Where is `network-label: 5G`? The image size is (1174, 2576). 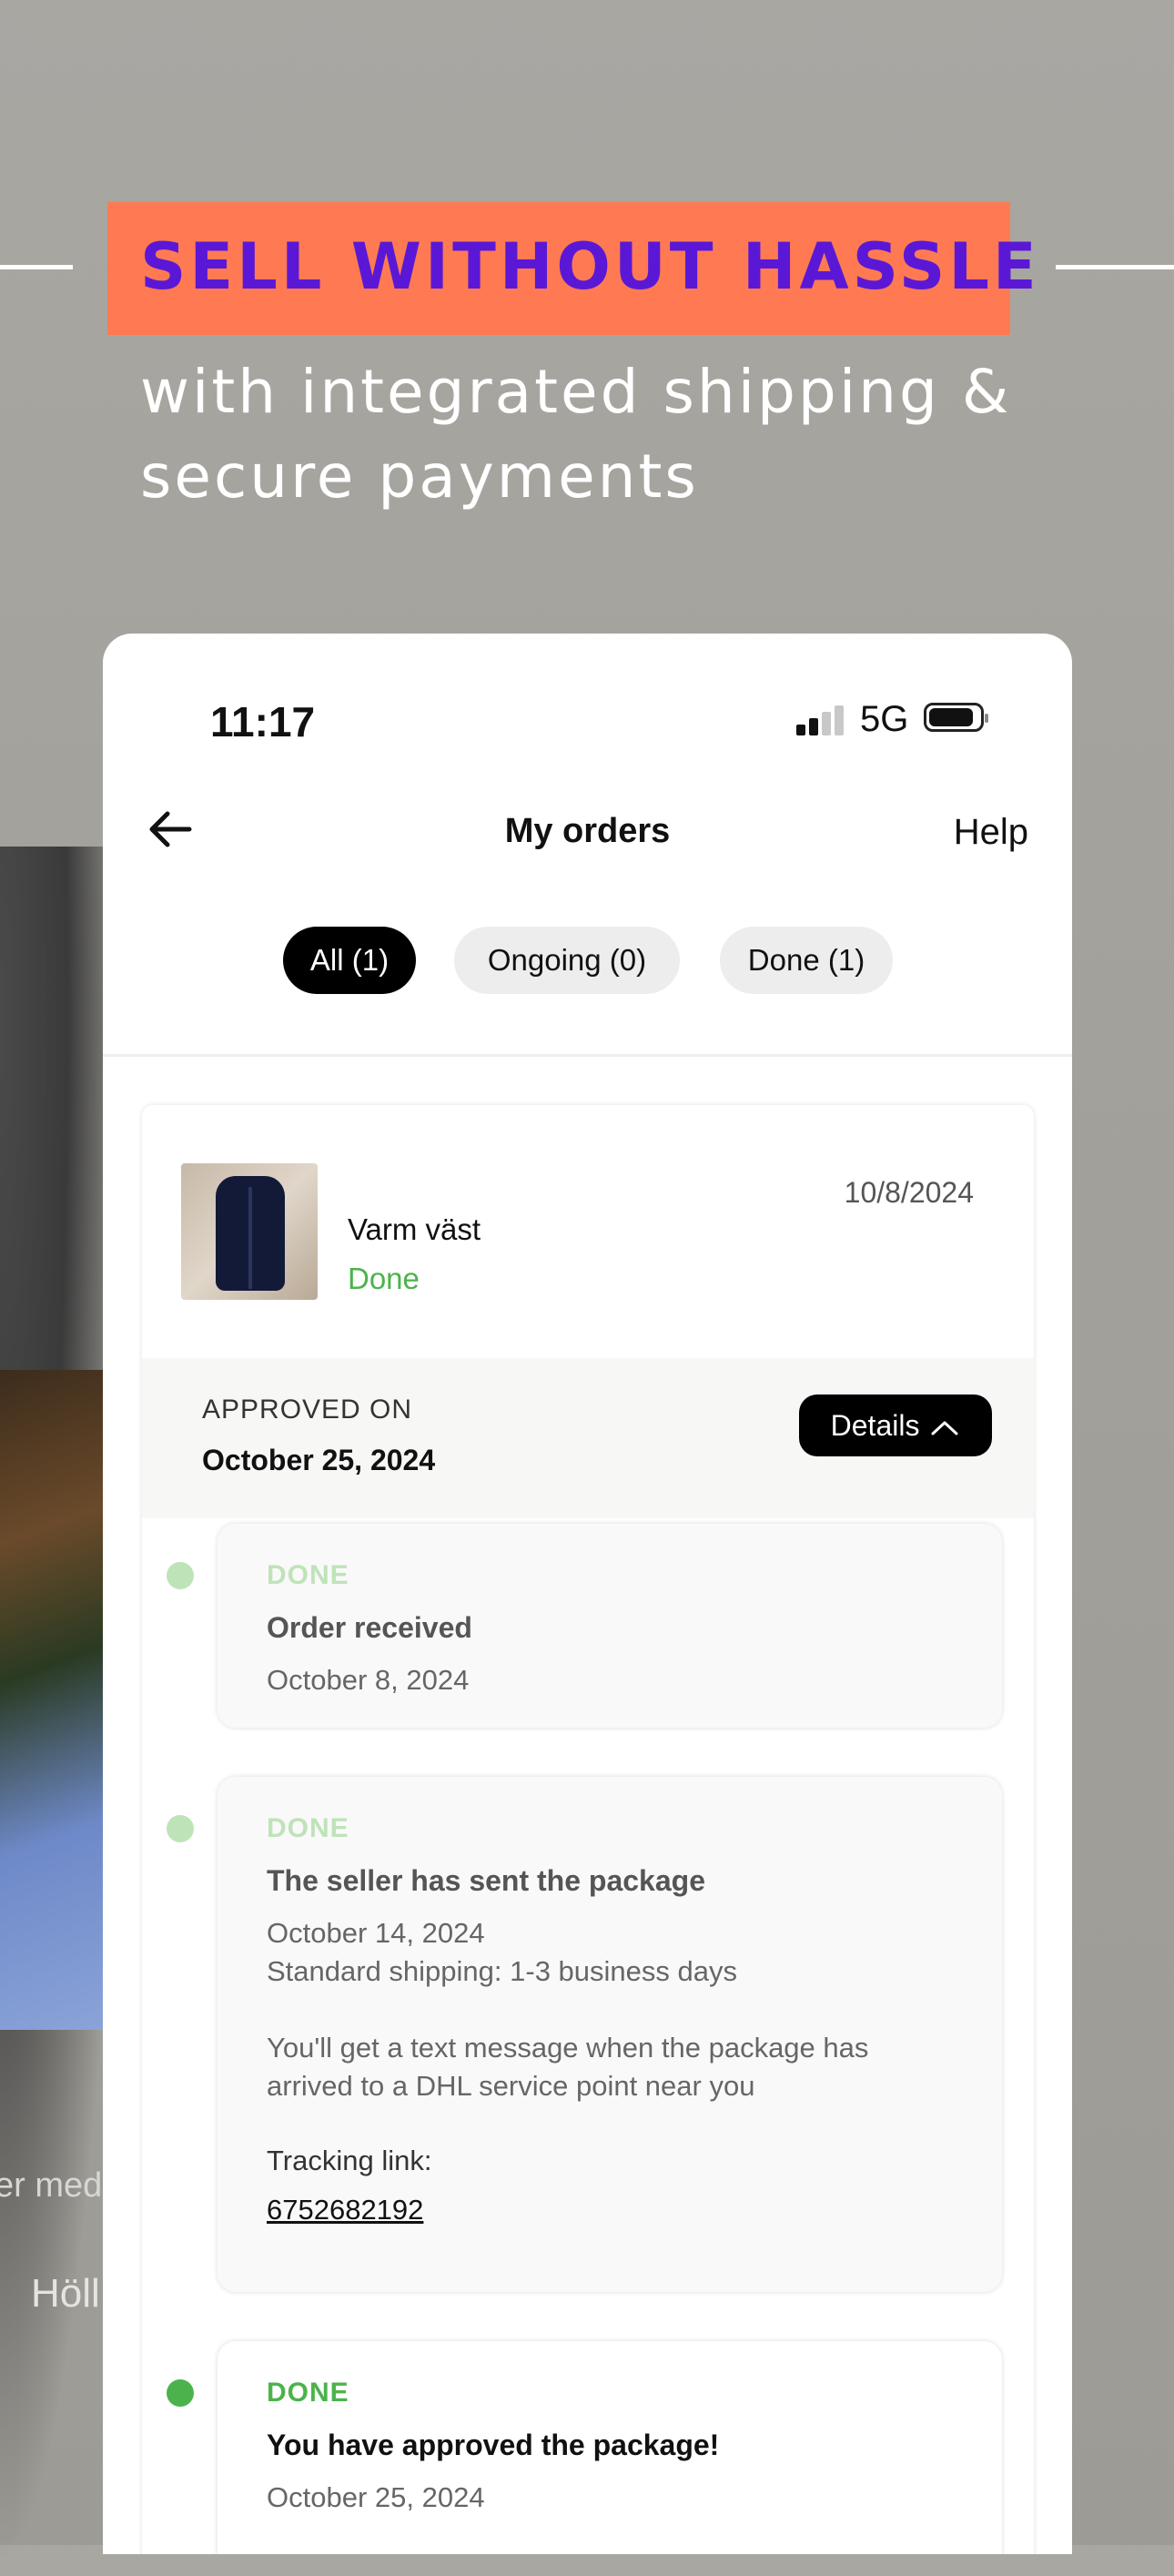
network-label: 5G is located at coordinates (885, 719).